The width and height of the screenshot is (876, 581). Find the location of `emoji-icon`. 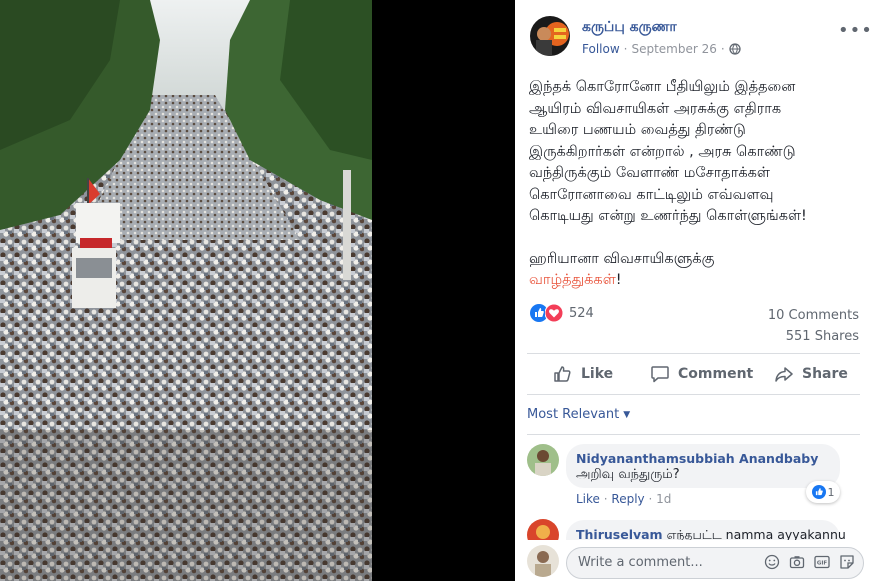

emoji-icon is located at coordinates (772, 562).